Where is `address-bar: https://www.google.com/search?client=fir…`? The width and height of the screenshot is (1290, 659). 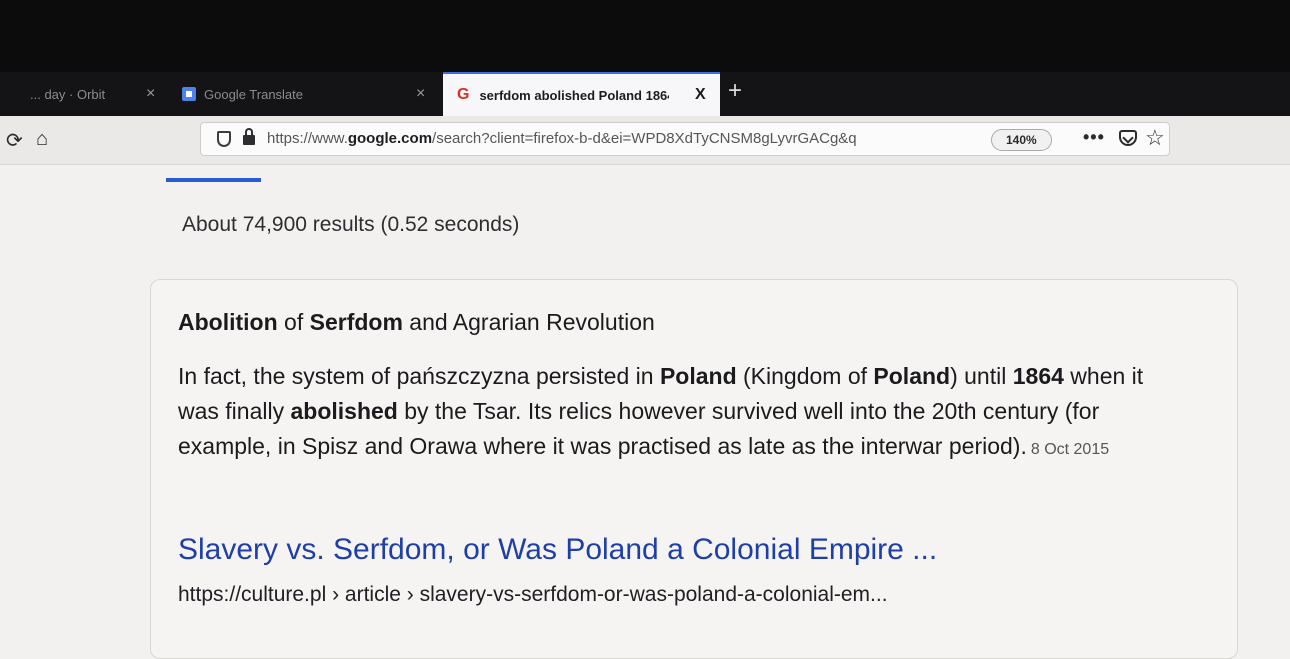
address-bar: https://www.google.com/search?client=fir… is located at coordinates (685, 139).